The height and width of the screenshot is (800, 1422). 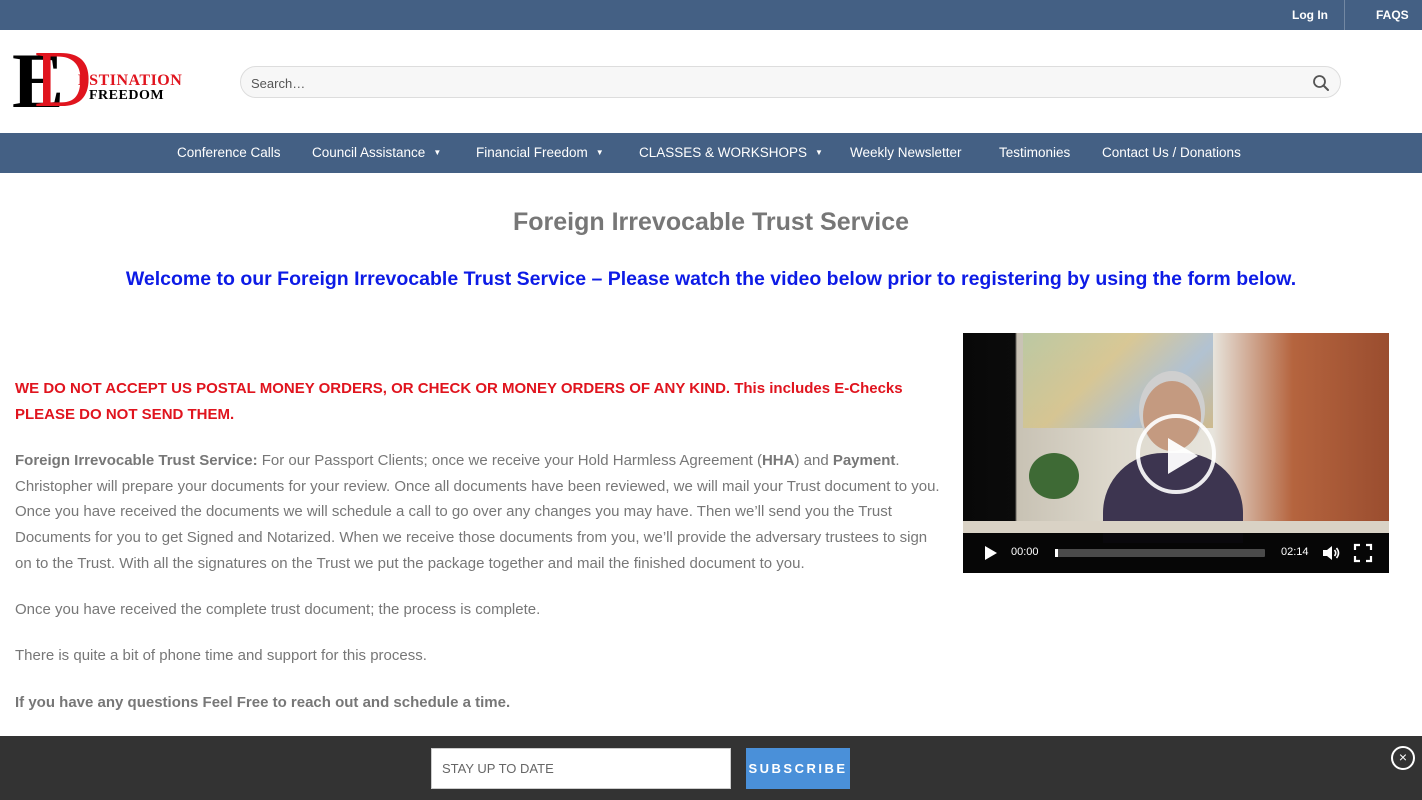 I want to click on nav-item-conference-calls: Conference Calls, so click(x=229, y=153).